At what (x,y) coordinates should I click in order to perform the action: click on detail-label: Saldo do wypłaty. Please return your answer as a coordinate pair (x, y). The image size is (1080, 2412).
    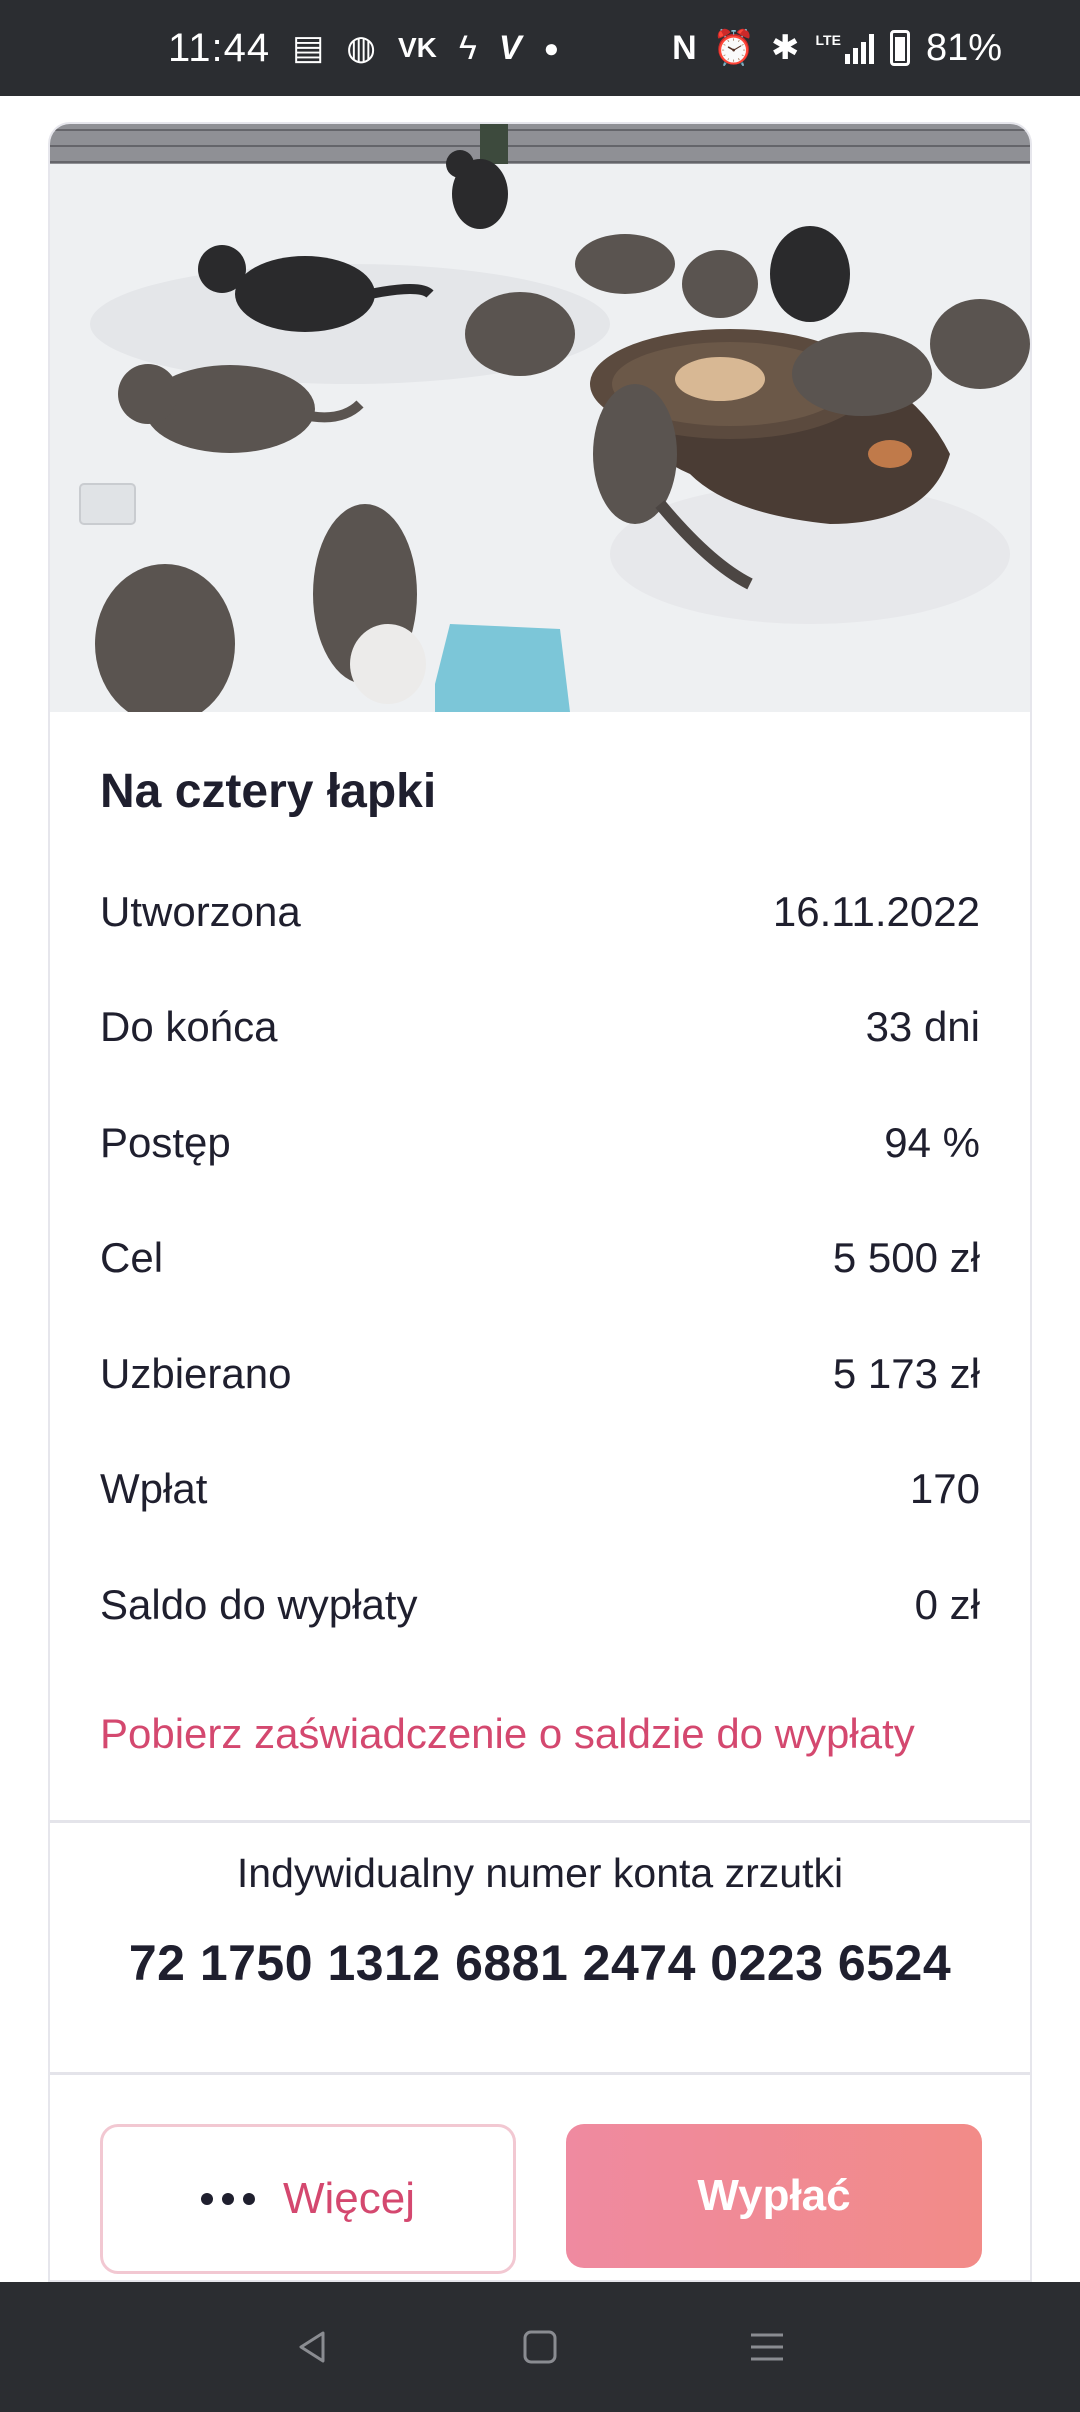
    Looking at the image, I should click on (259, 1604).